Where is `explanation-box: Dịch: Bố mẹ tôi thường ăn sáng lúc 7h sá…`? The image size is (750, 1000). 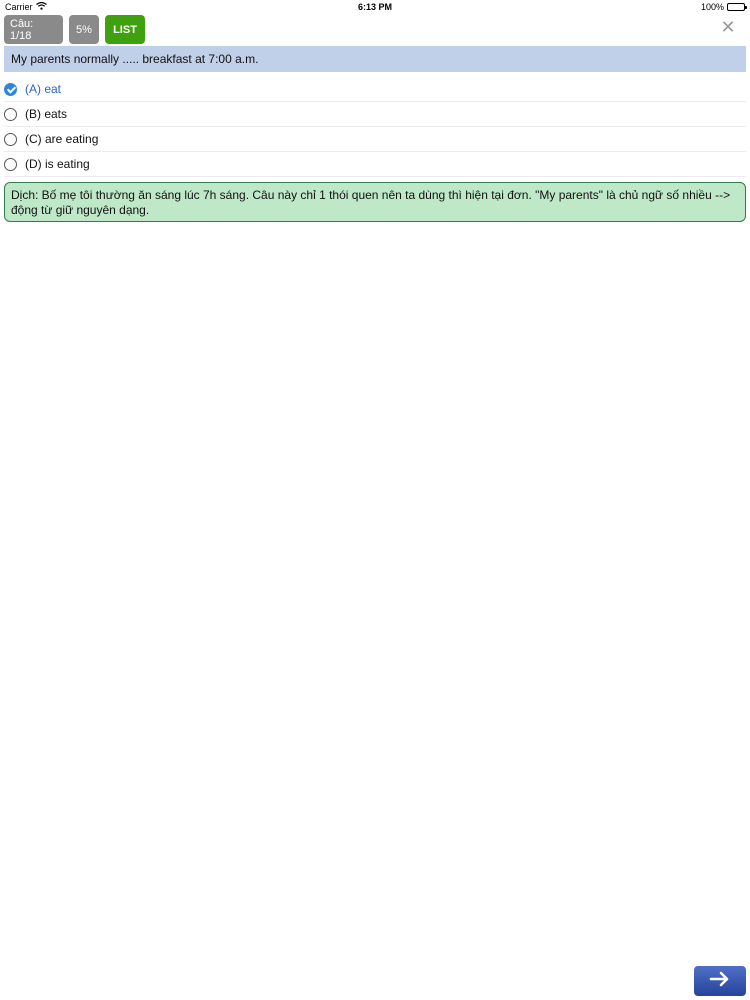 explanation-box: Dịch: Bố mẹ tôi thường ăn sáng lúc 7h sá… is located at coordinates (375, 202).